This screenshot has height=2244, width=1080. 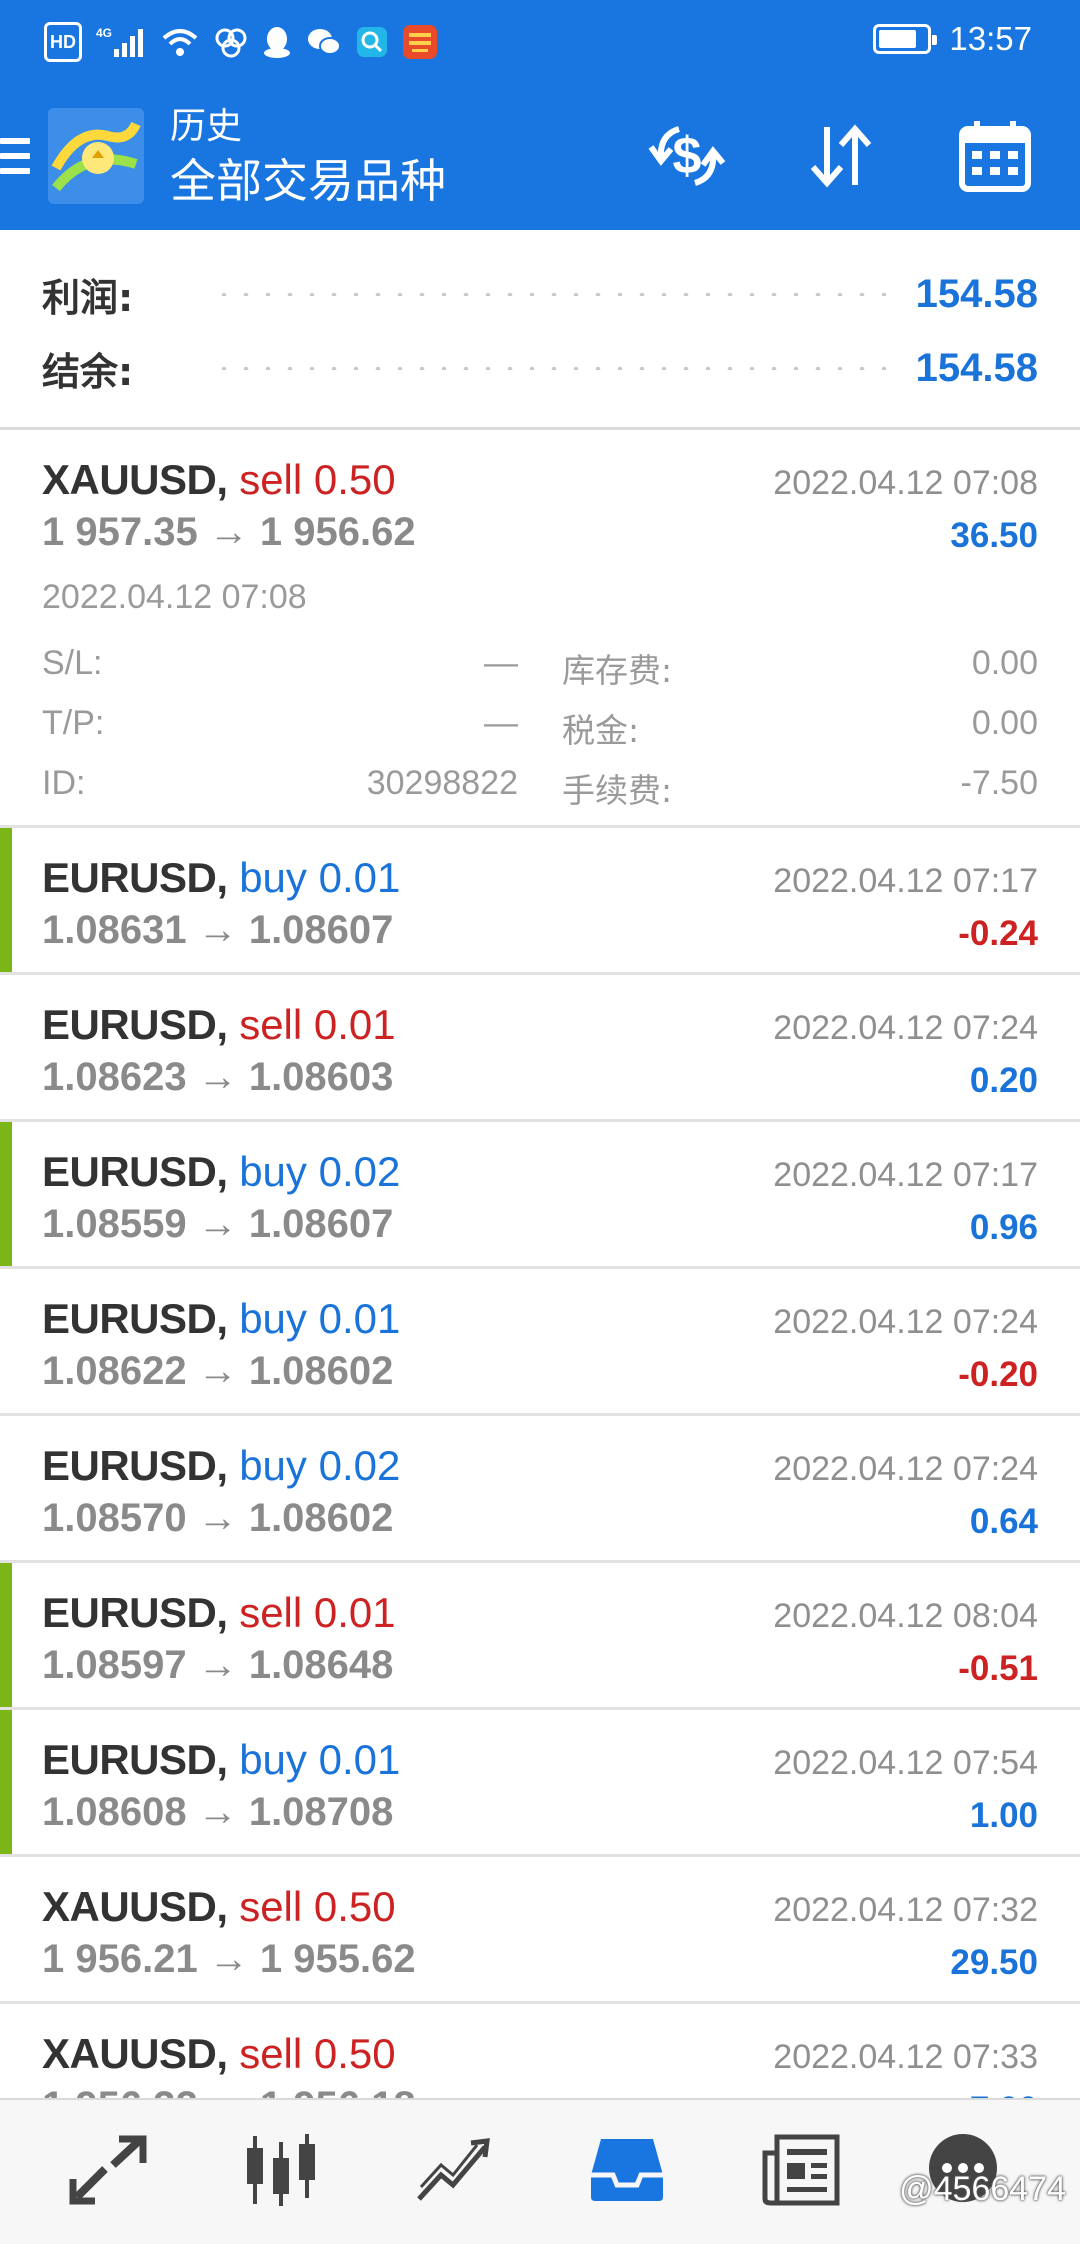 I want to click on trade-close-time: 2022.04.12 07:32, so click(x=905, y=1910).